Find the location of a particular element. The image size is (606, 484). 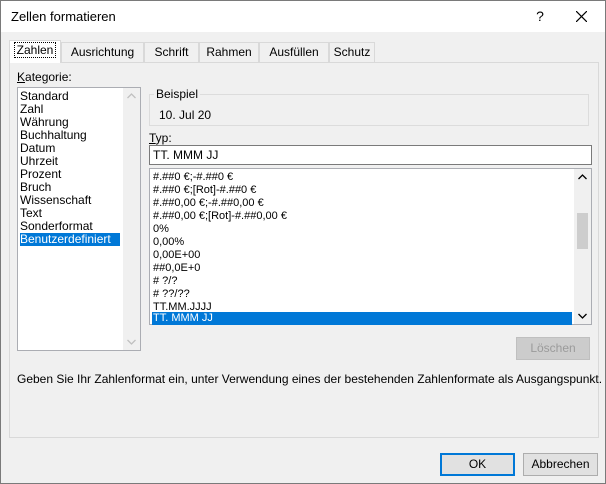

list-item: 0,00% is located at coordinates (362, 242).